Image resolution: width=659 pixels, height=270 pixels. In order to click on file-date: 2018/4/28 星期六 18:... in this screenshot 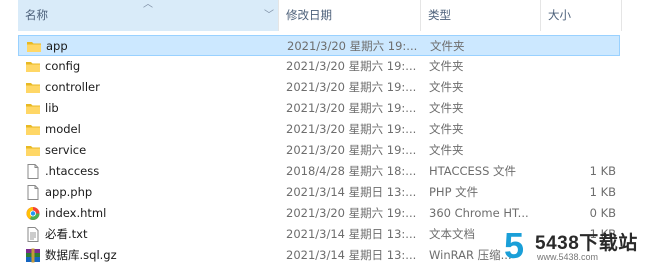, I will do `click(351, 171)`.